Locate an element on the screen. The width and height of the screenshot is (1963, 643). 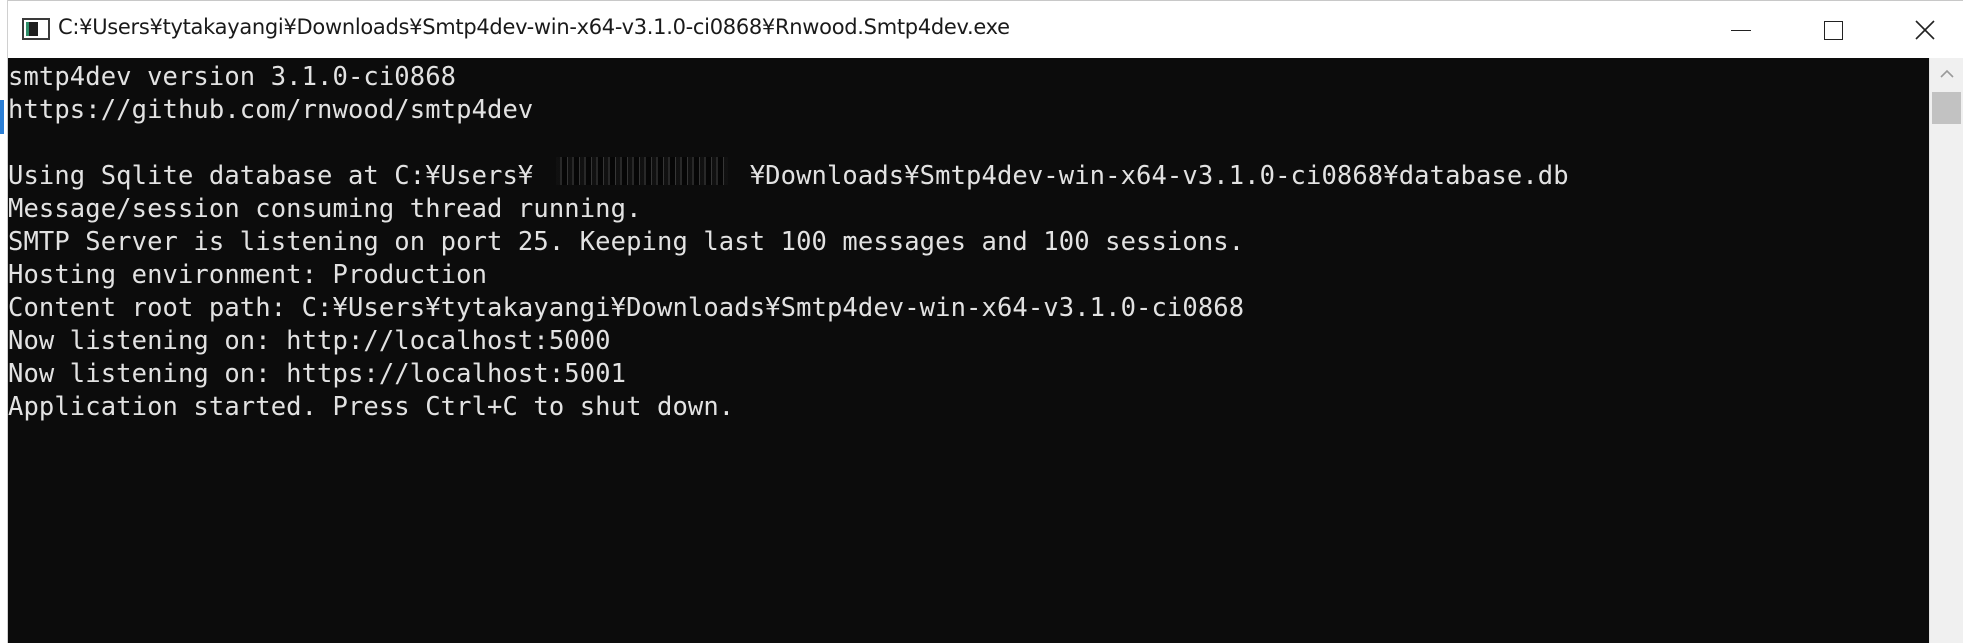
minimize-button is located at coordinates (1741, 30).